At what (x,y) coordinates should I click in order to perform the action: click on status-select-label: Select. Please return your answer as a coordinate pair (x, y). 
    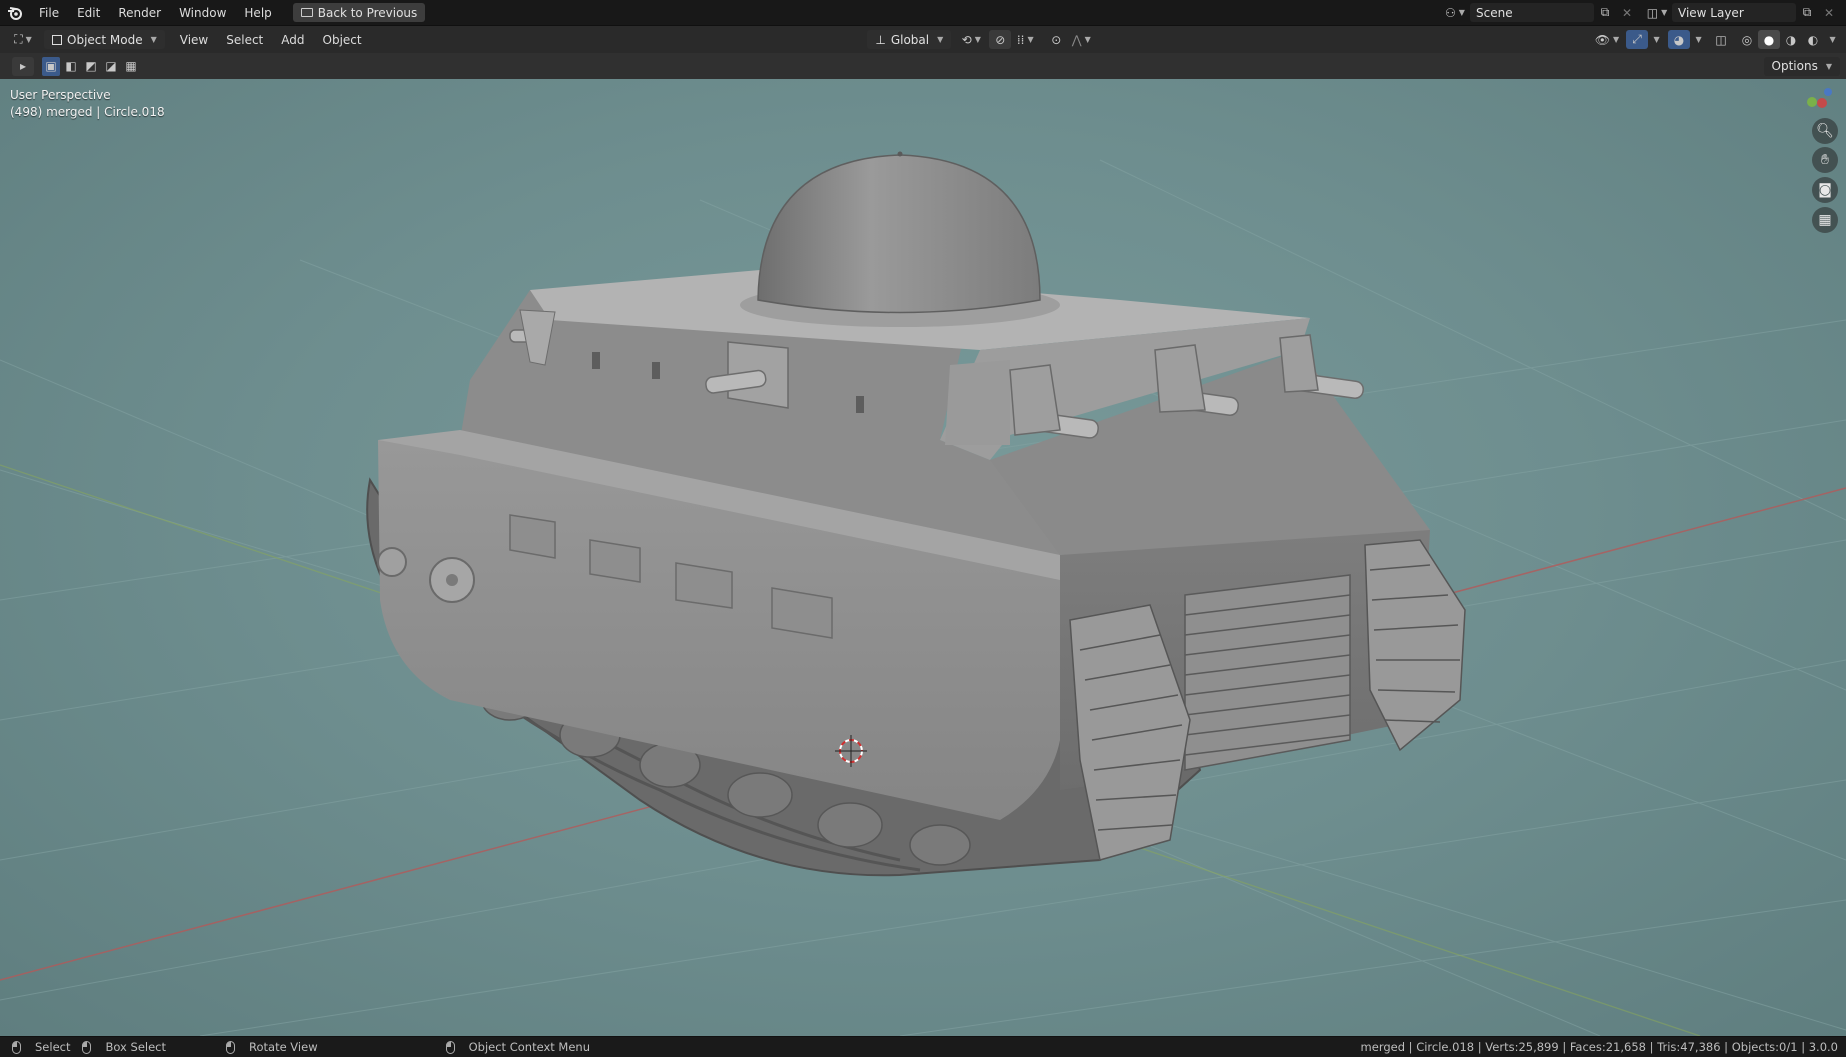
    Looking at the image, I should click on (53, 1047).